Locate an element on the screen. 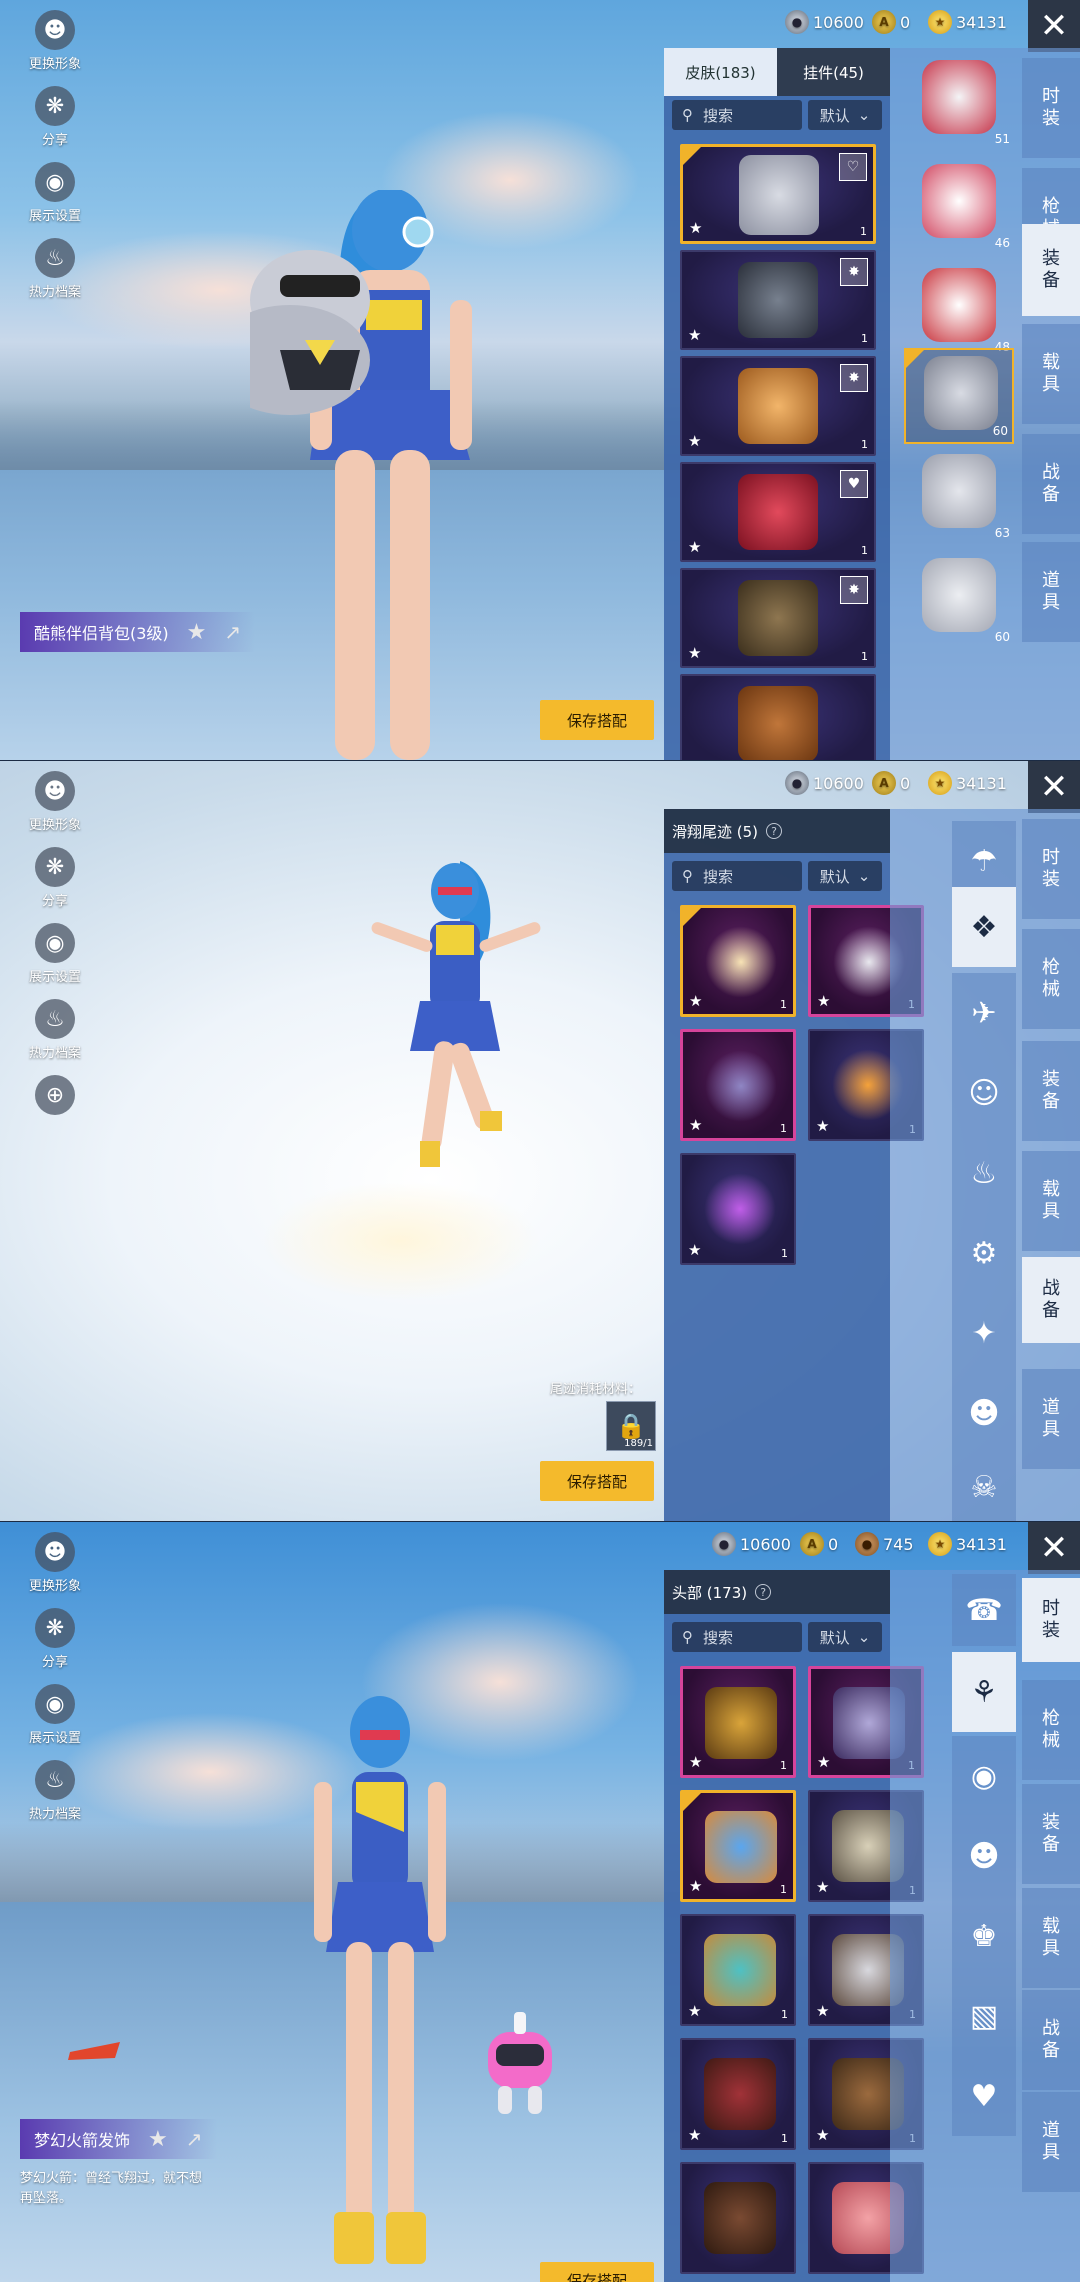 This screenshot has height=2282, width=1080. tab-pendants: 挂件(45) is located at coordinates (833, 72).